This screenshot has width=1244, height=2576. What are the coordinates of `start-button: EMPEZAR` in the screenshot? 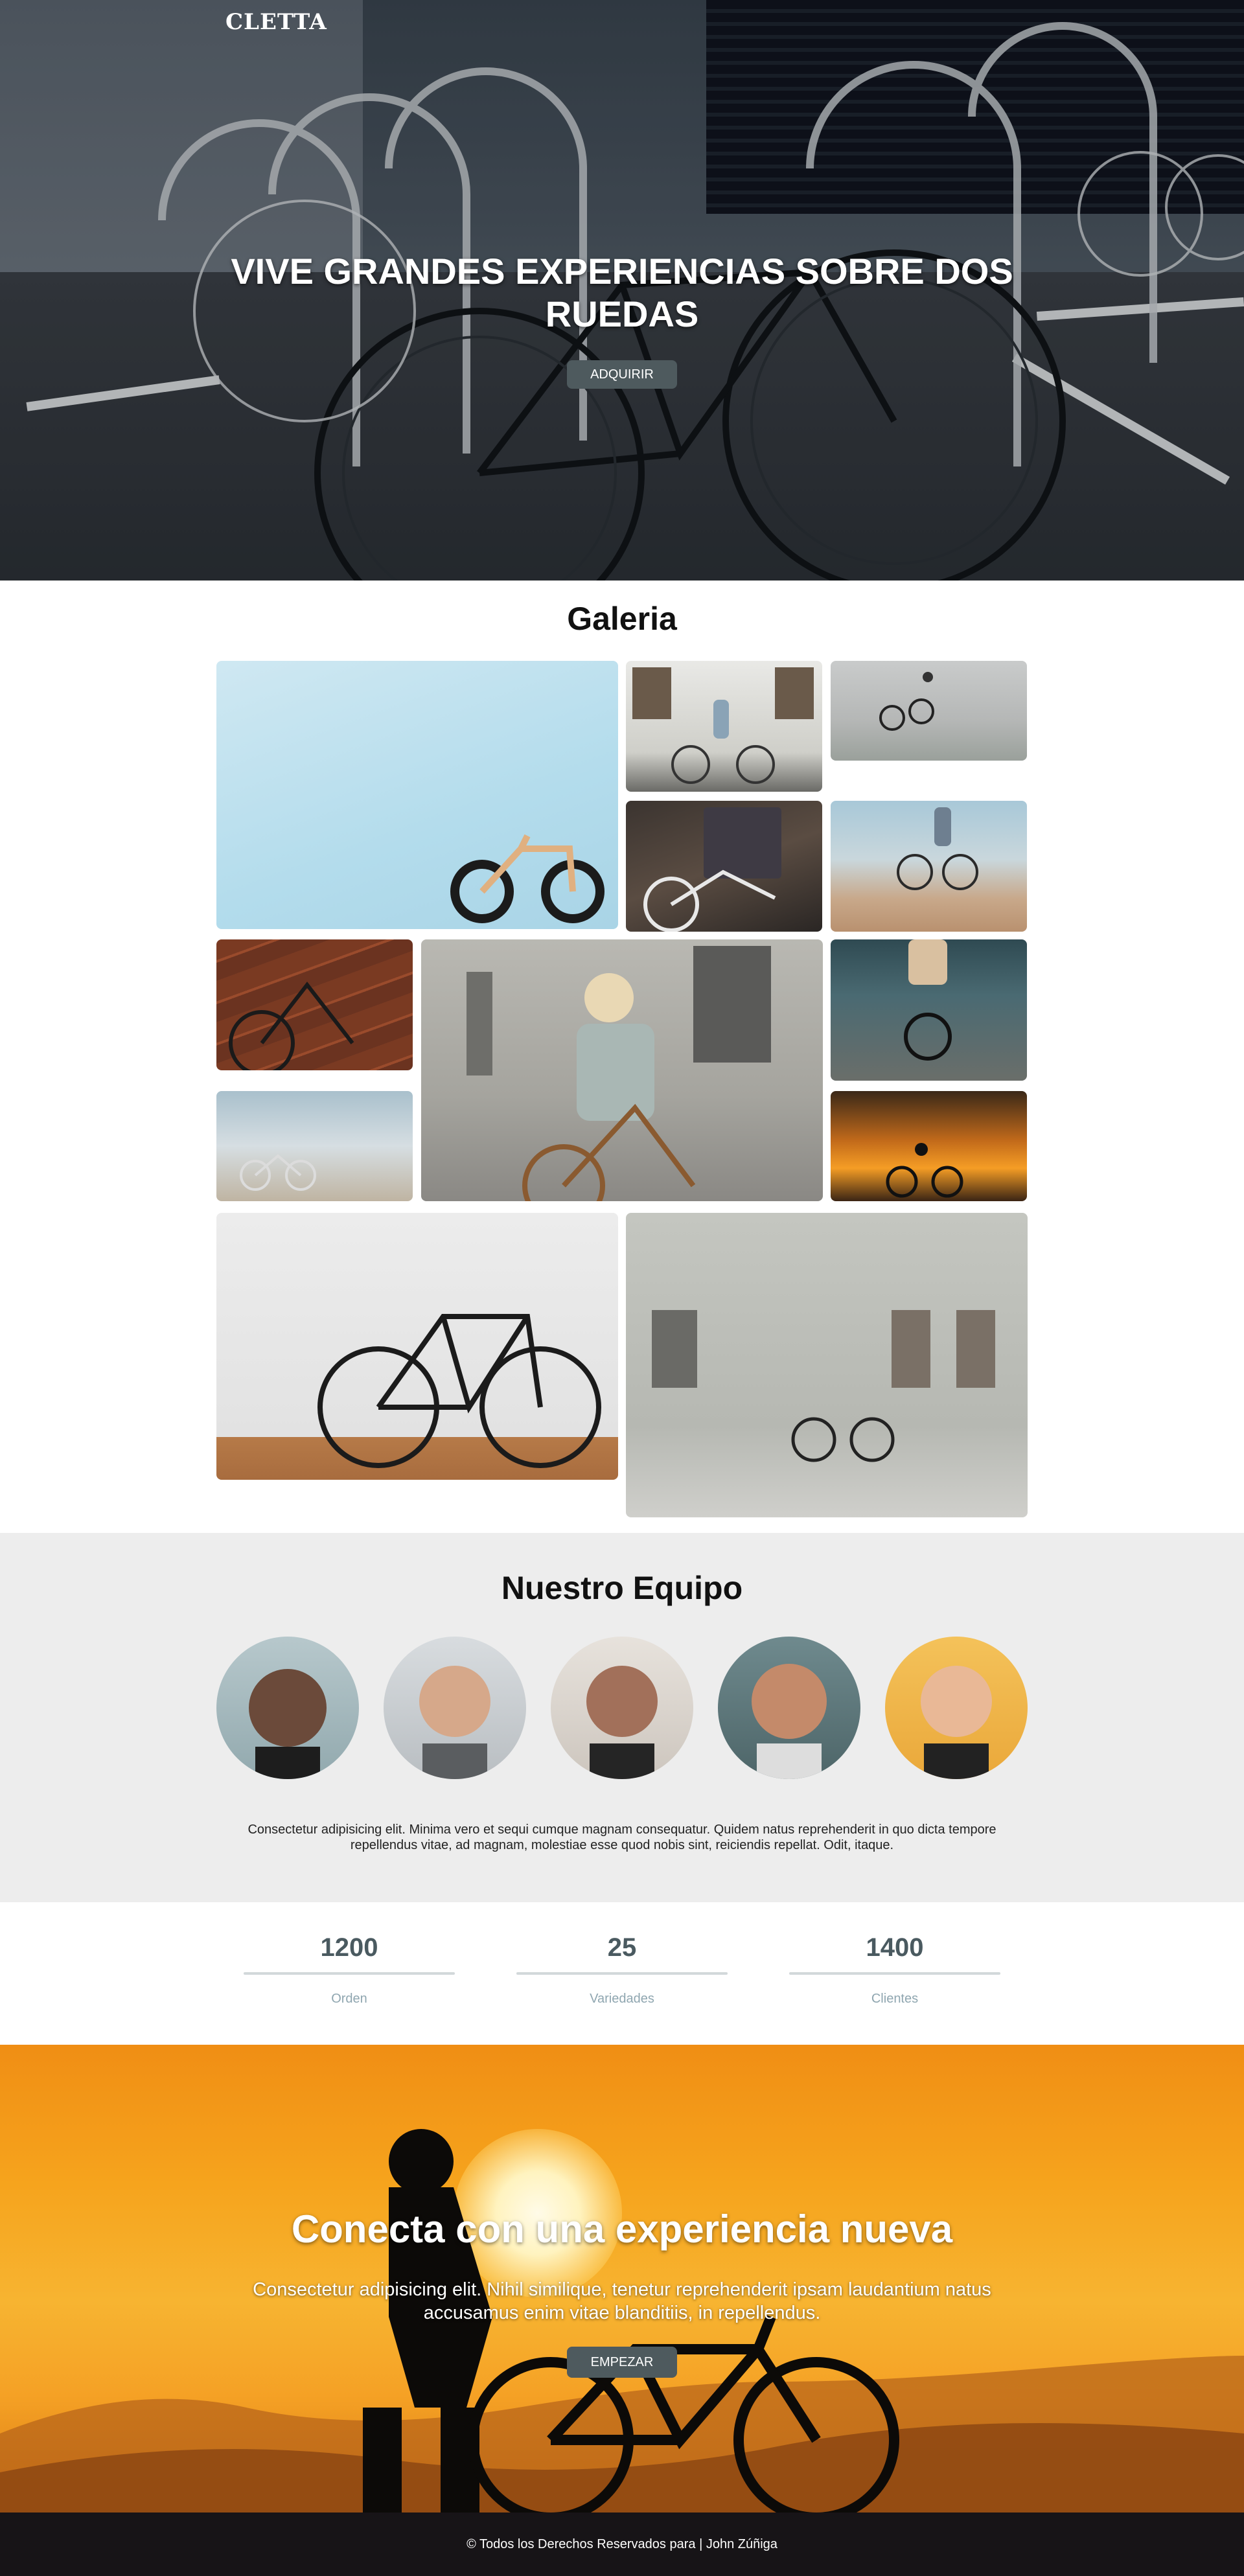 It's located at (622, 2362).